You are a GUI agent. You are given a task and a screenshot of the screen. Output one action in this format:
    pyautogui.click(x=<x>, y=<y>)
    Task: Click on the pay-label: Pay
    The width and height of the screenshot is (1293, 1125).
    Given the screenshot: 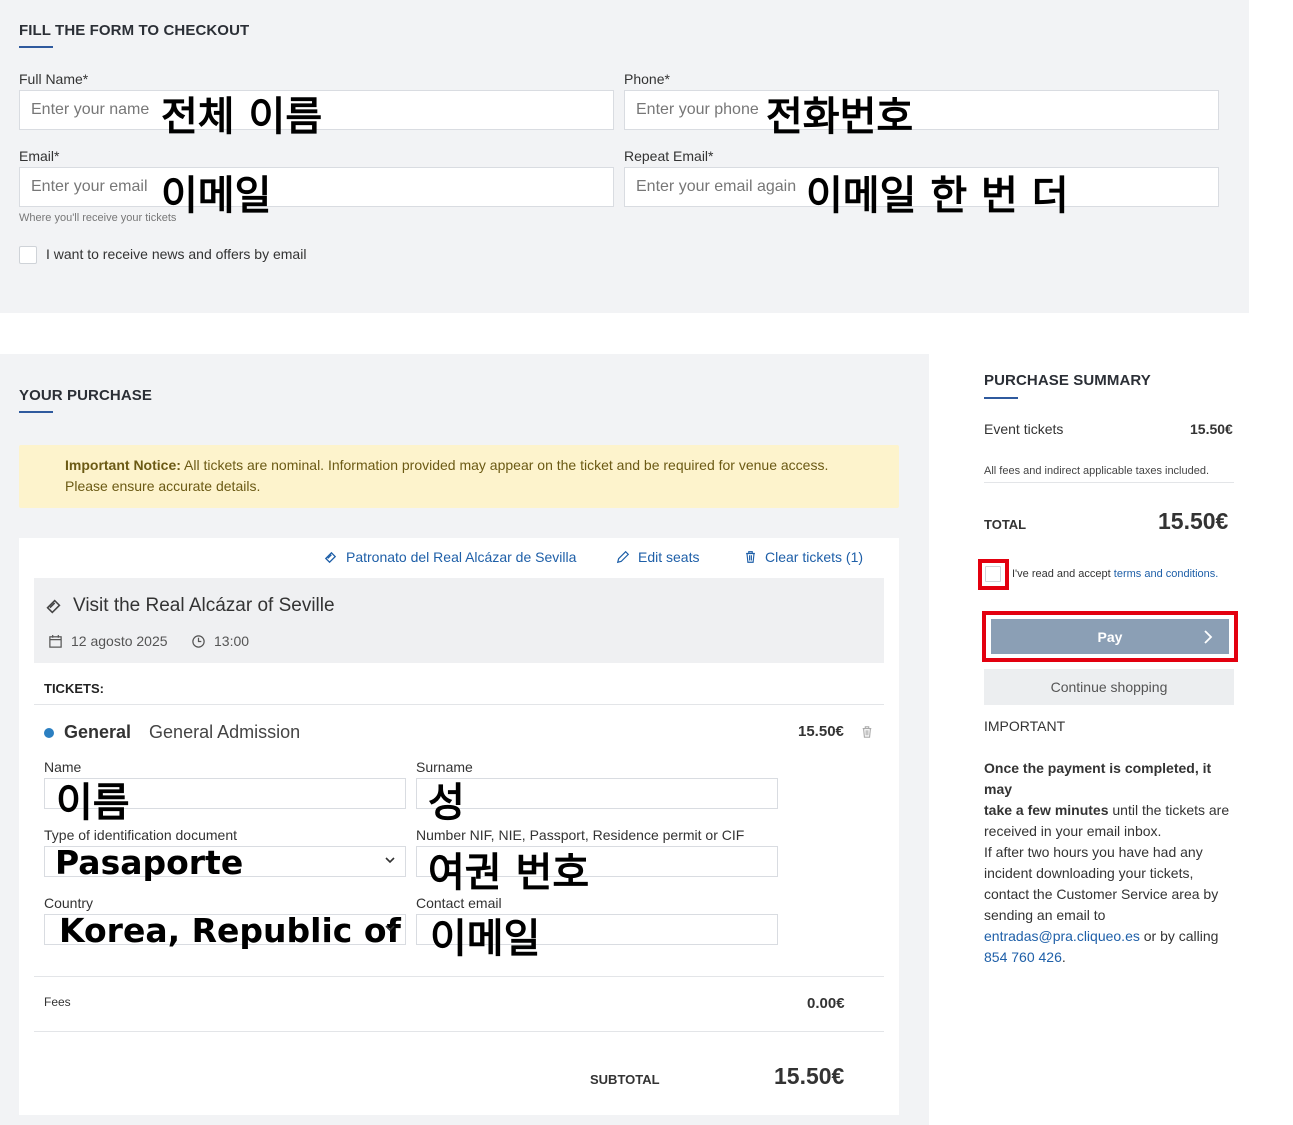 What is the action you would take?
    pyautogui.click(x=1110, y=636)
    